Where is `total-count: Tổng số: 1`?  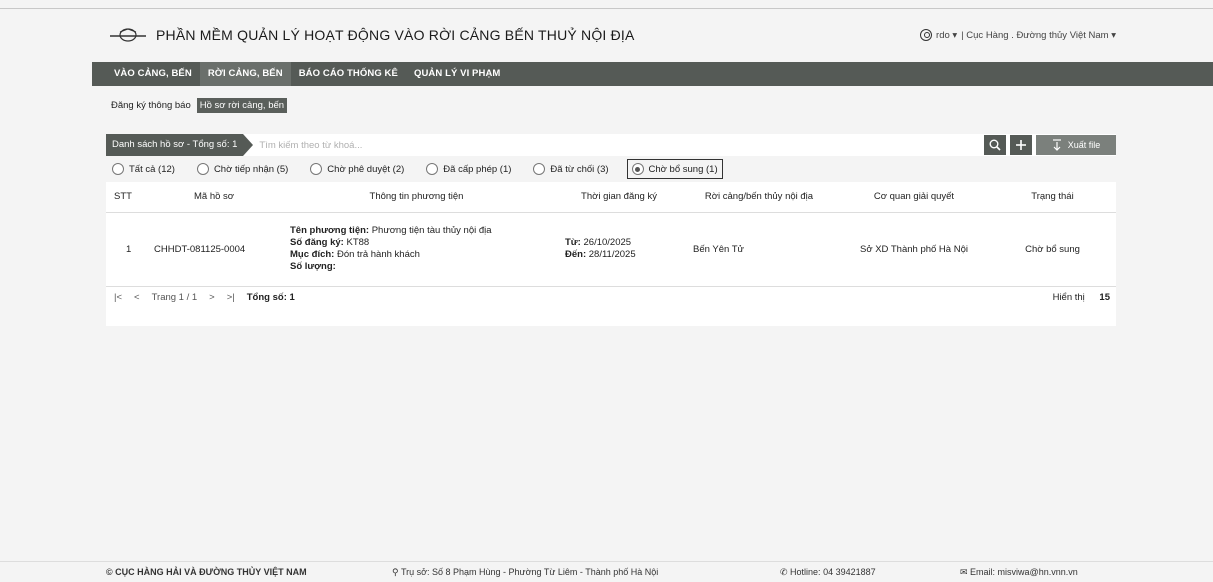
total-count: Tổng số: 1 is located at coordinates (270, 297).